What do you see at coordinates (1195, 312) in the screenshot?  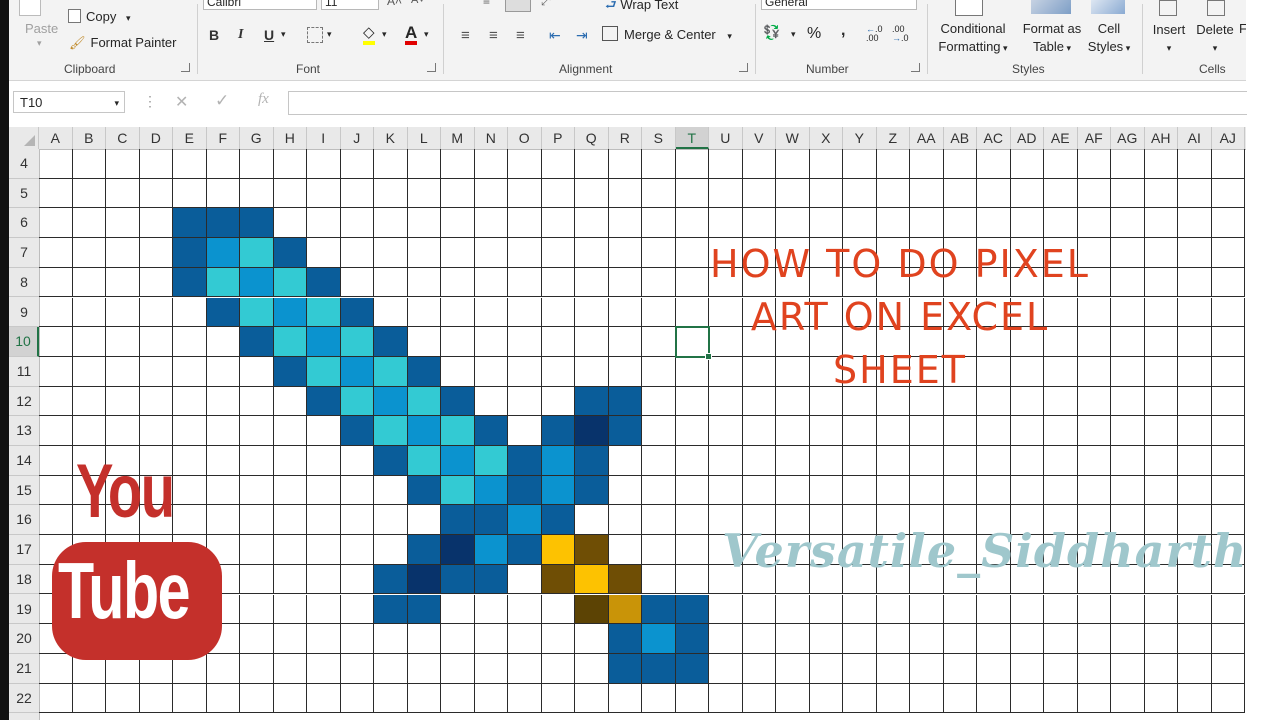 I see `cell-ai9` at bounding box center [1195, 312].